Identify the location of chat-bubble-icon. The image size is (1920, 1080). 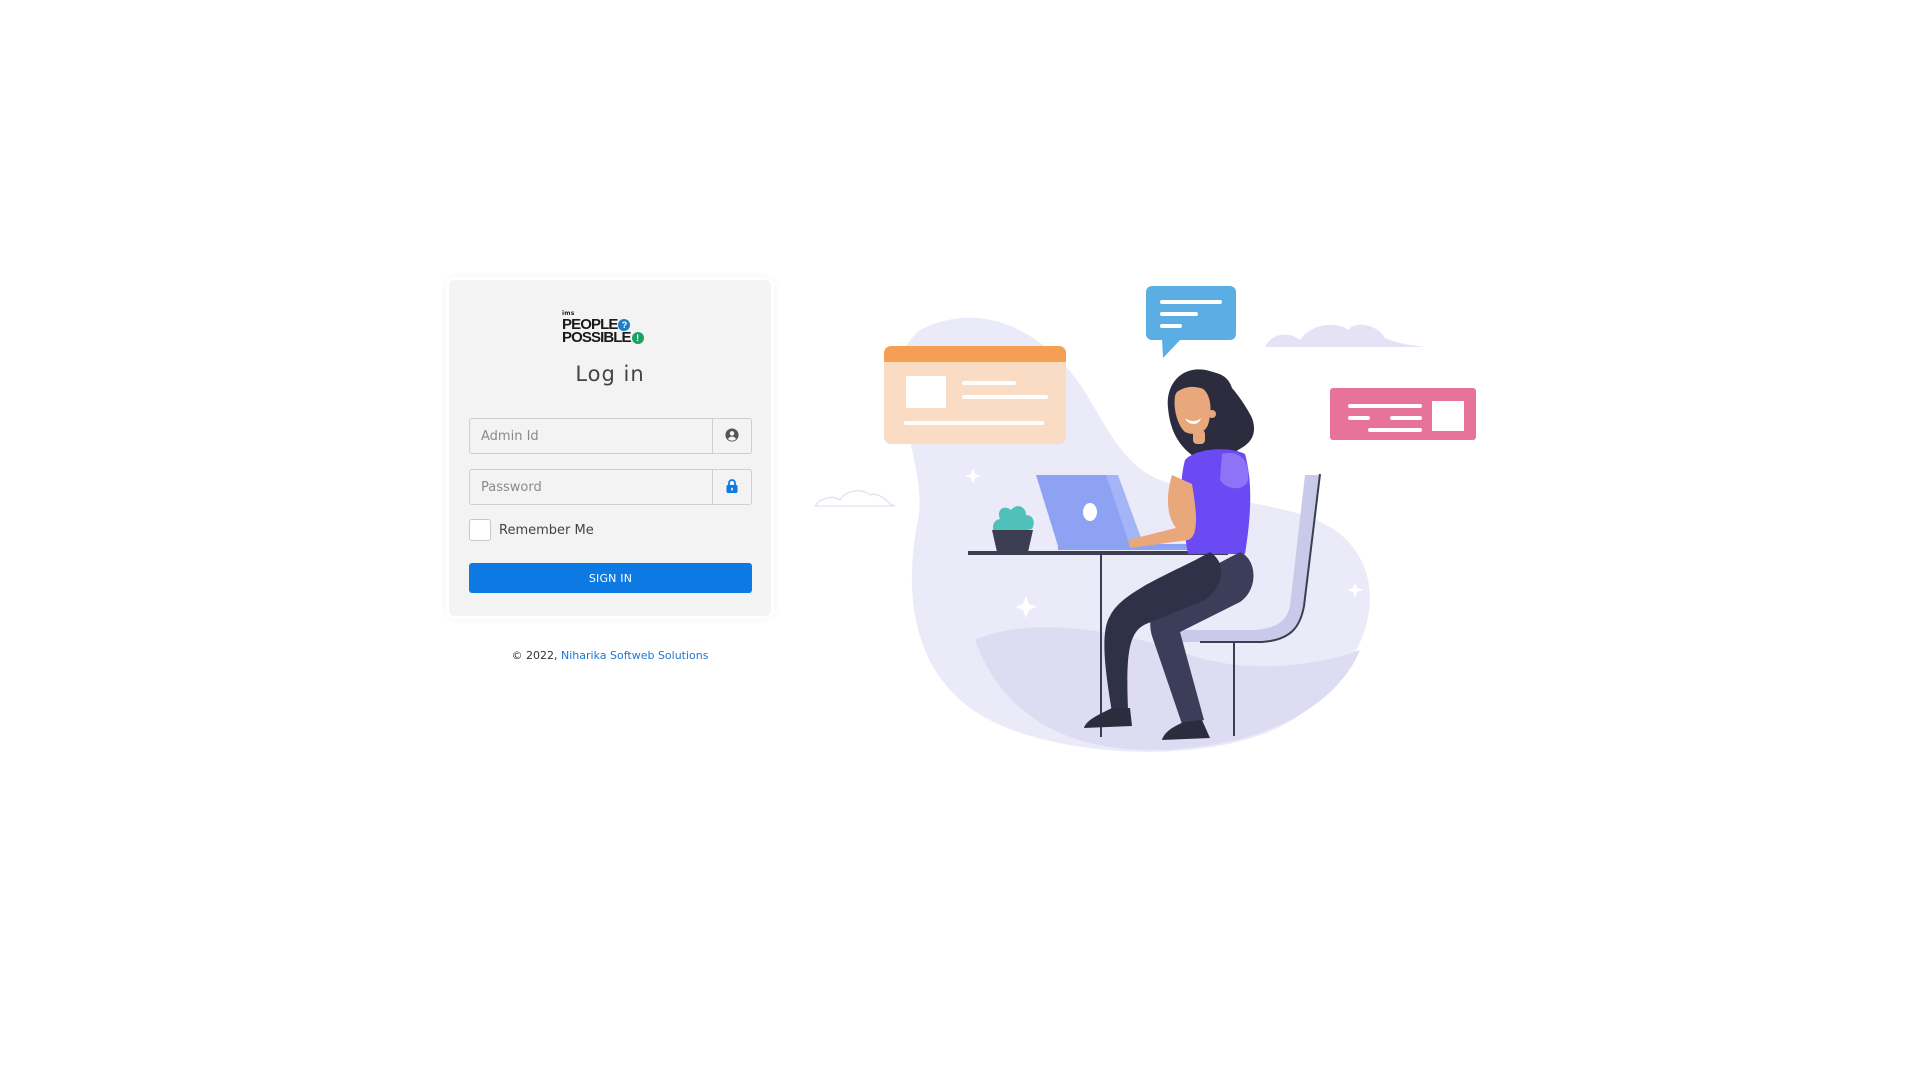
(1191, 322).